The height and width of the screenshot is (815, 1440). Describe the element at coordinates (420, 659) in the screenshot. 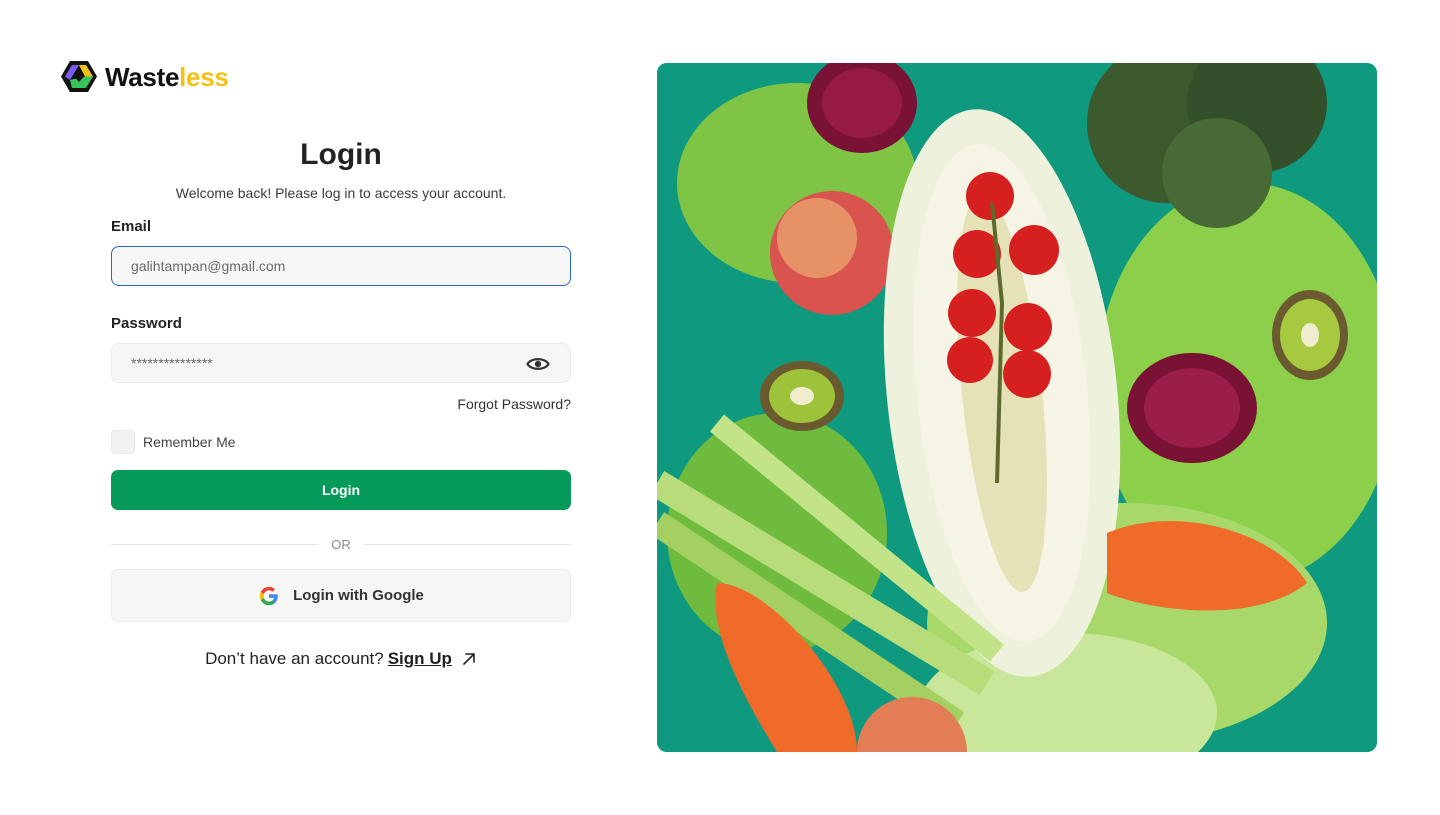

I see `signup-link: Sign Up` at that location.